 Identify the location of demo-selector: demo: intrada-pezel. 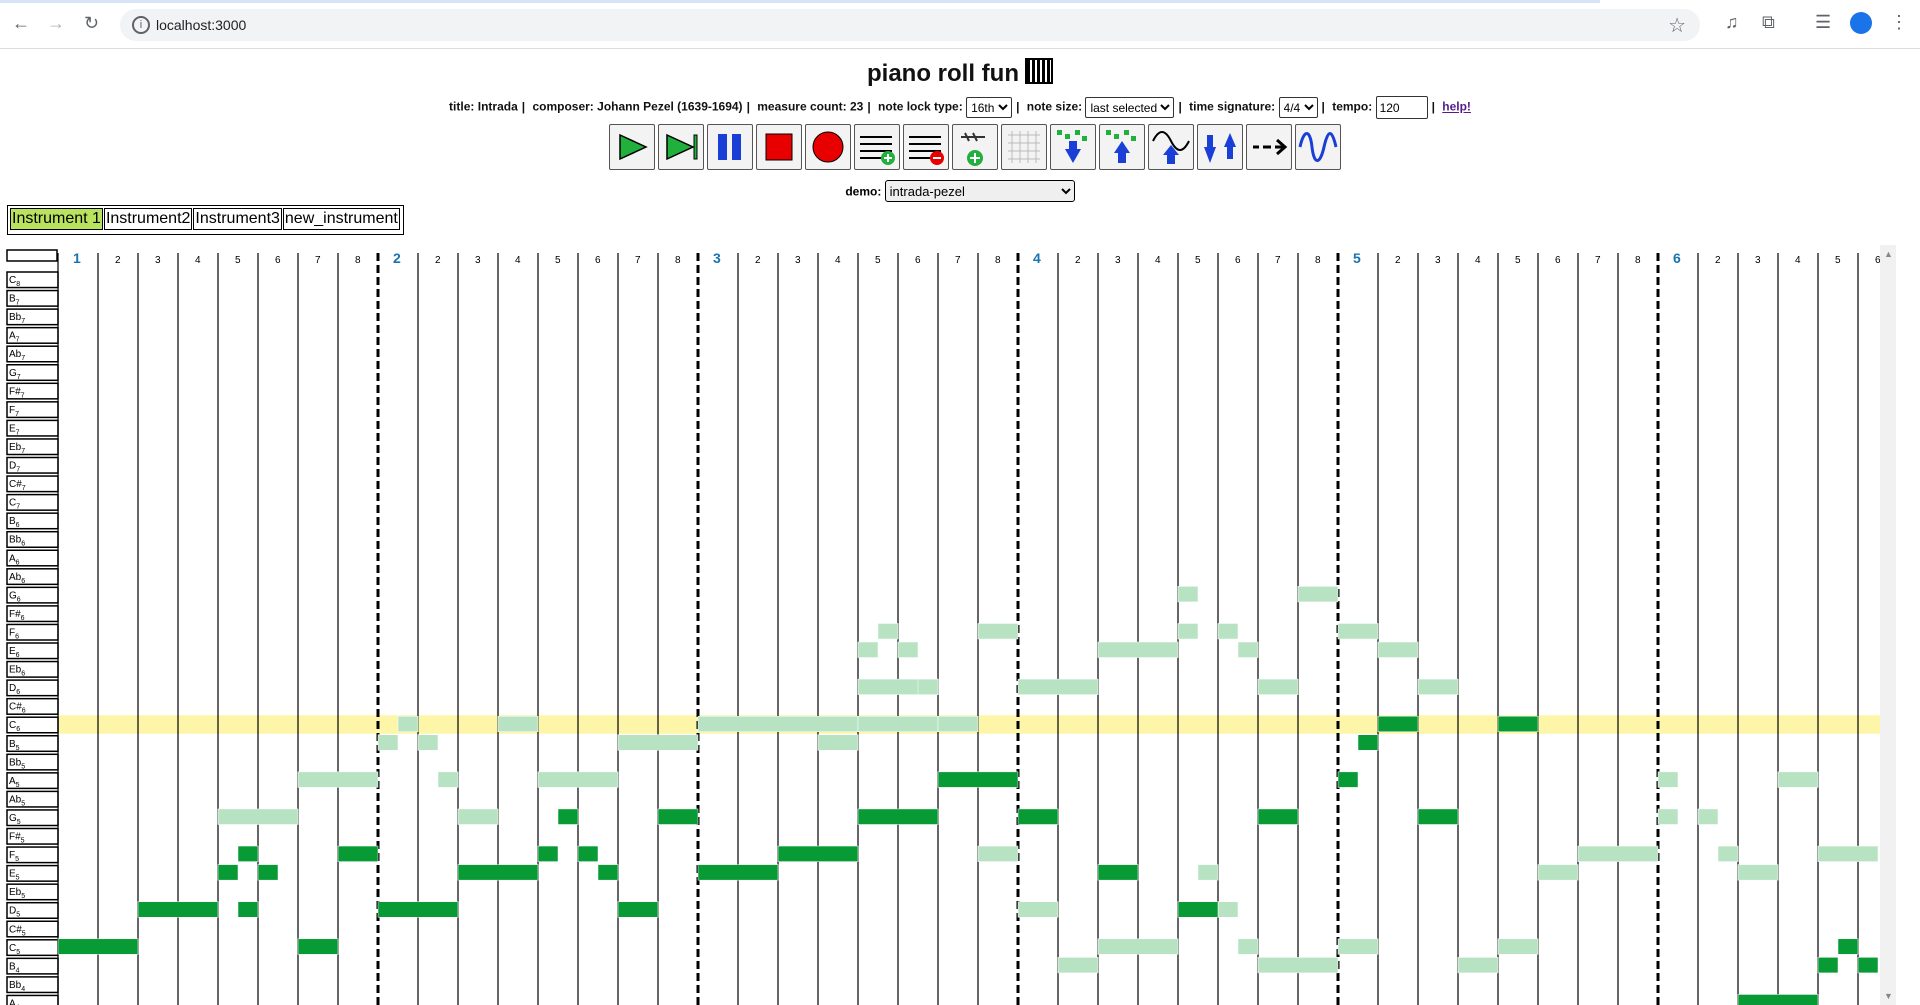
(960, 191).